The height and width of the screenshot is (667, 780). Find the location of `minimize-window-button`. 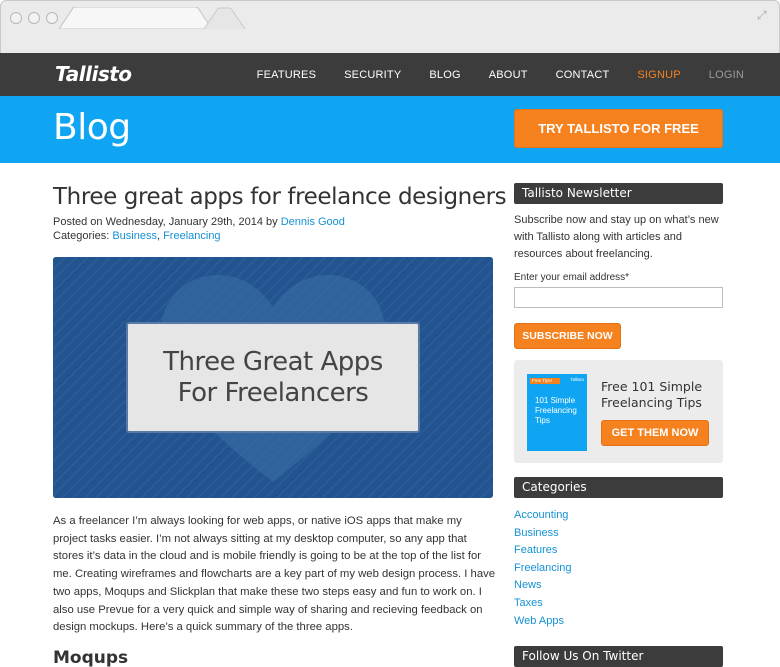

minimize-window-button is located at coordinates (34, 18).